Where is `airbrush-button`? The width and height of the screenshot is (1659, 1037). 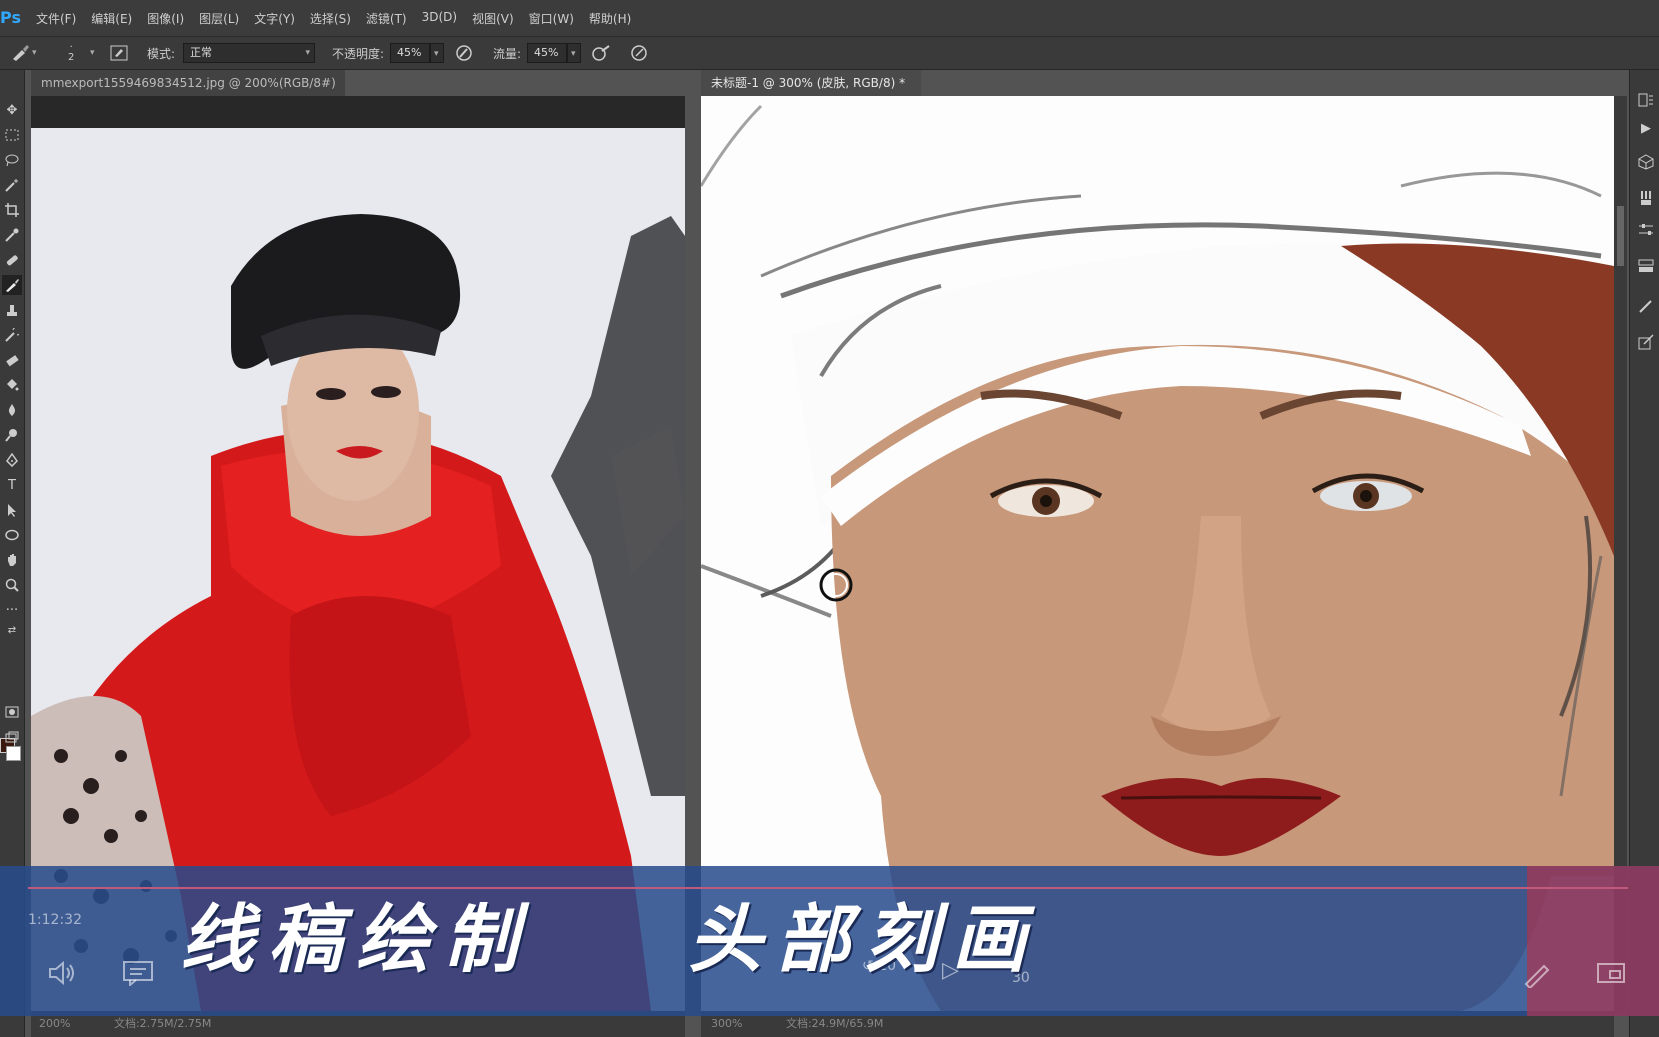 airbrush-button is located at coordinates (601, 53).